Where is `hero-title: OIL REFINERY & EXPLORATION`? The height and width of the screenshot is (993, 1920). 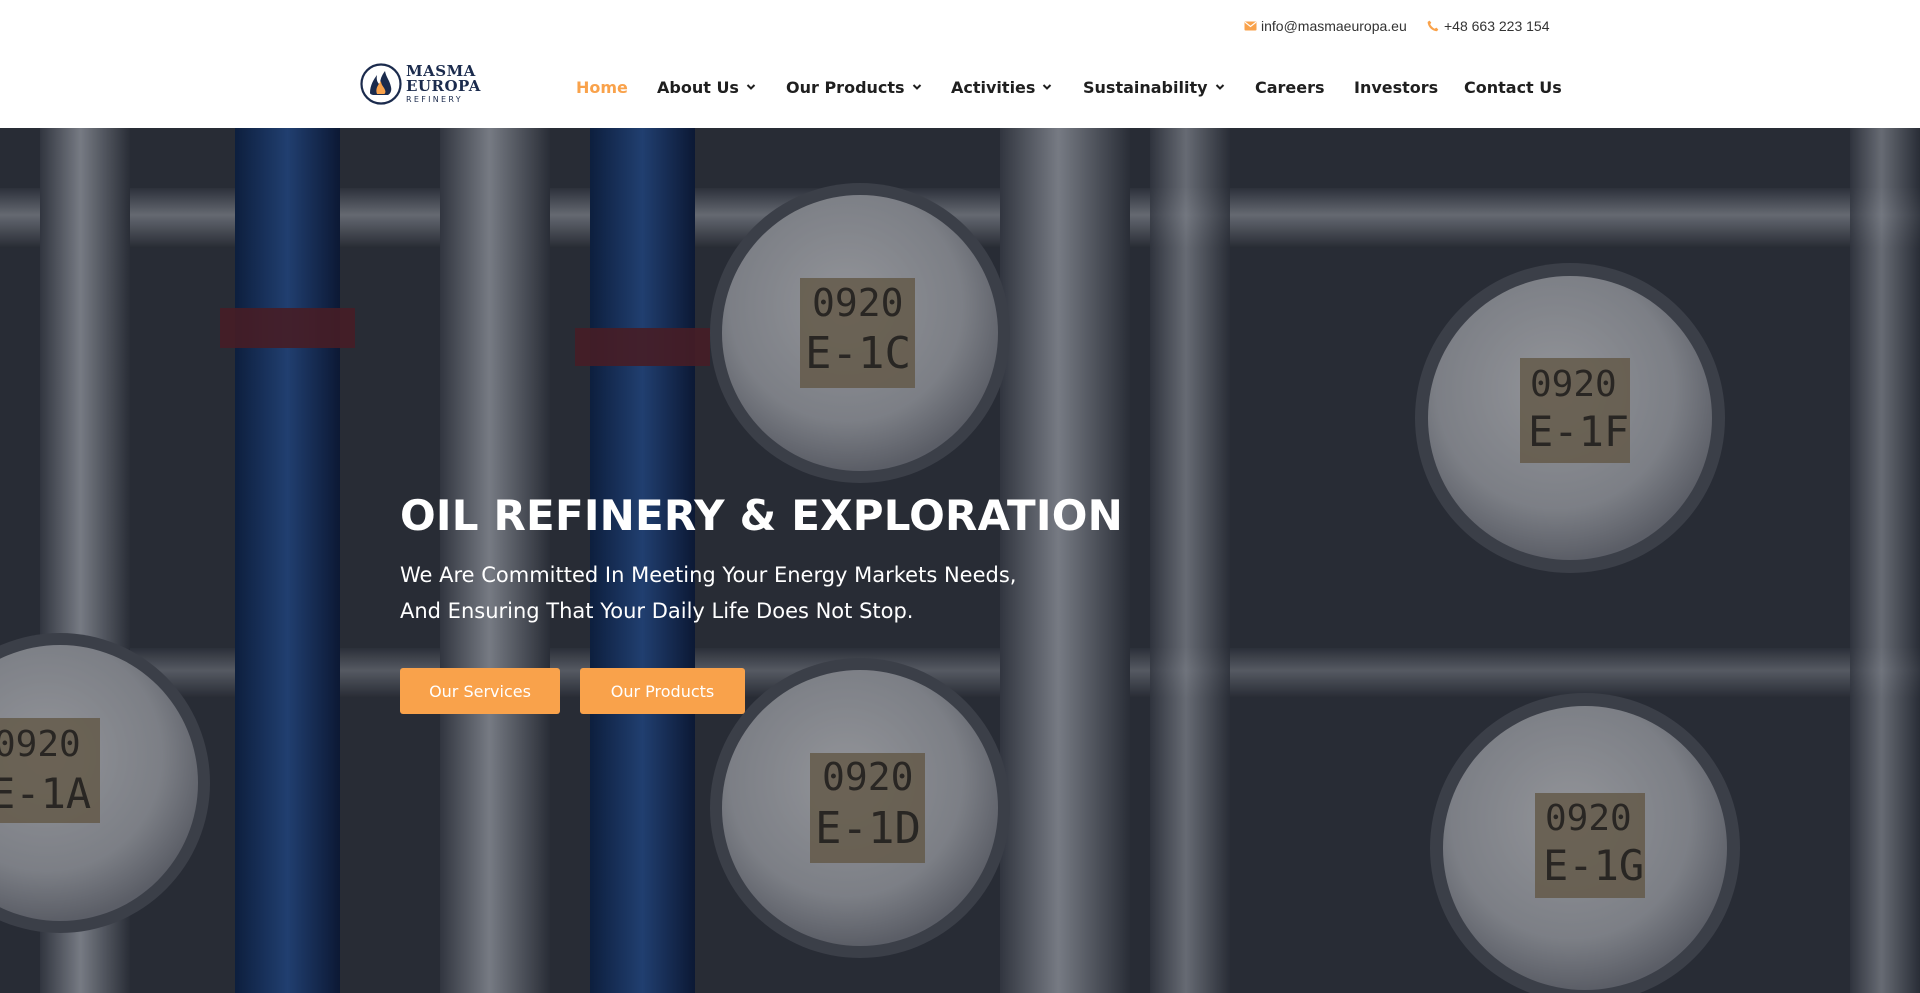
hero-title: OIL REFINERY & EXPLORATION is located at coordinates (761, 515).